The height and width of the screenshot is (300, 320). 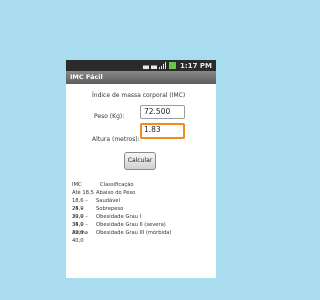 I want to click on table-row: 35,0 – 39,9 Obesidade Grau II (severa), so click(x=136, y=228).